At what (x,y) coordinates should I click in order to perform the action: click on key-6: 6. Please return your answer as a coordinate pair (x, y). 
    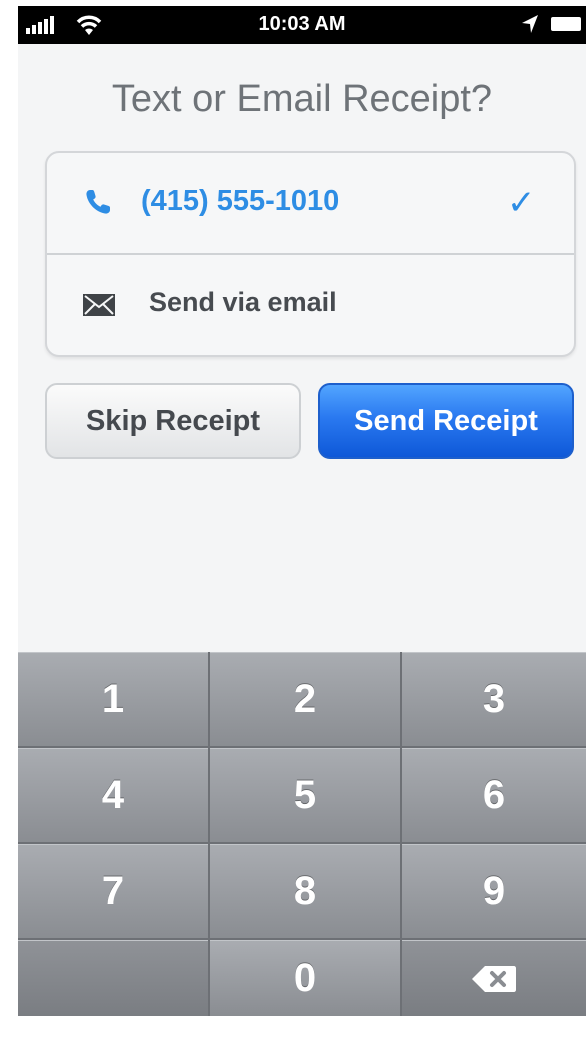
    Looking at the image, I should click on (494, 795).